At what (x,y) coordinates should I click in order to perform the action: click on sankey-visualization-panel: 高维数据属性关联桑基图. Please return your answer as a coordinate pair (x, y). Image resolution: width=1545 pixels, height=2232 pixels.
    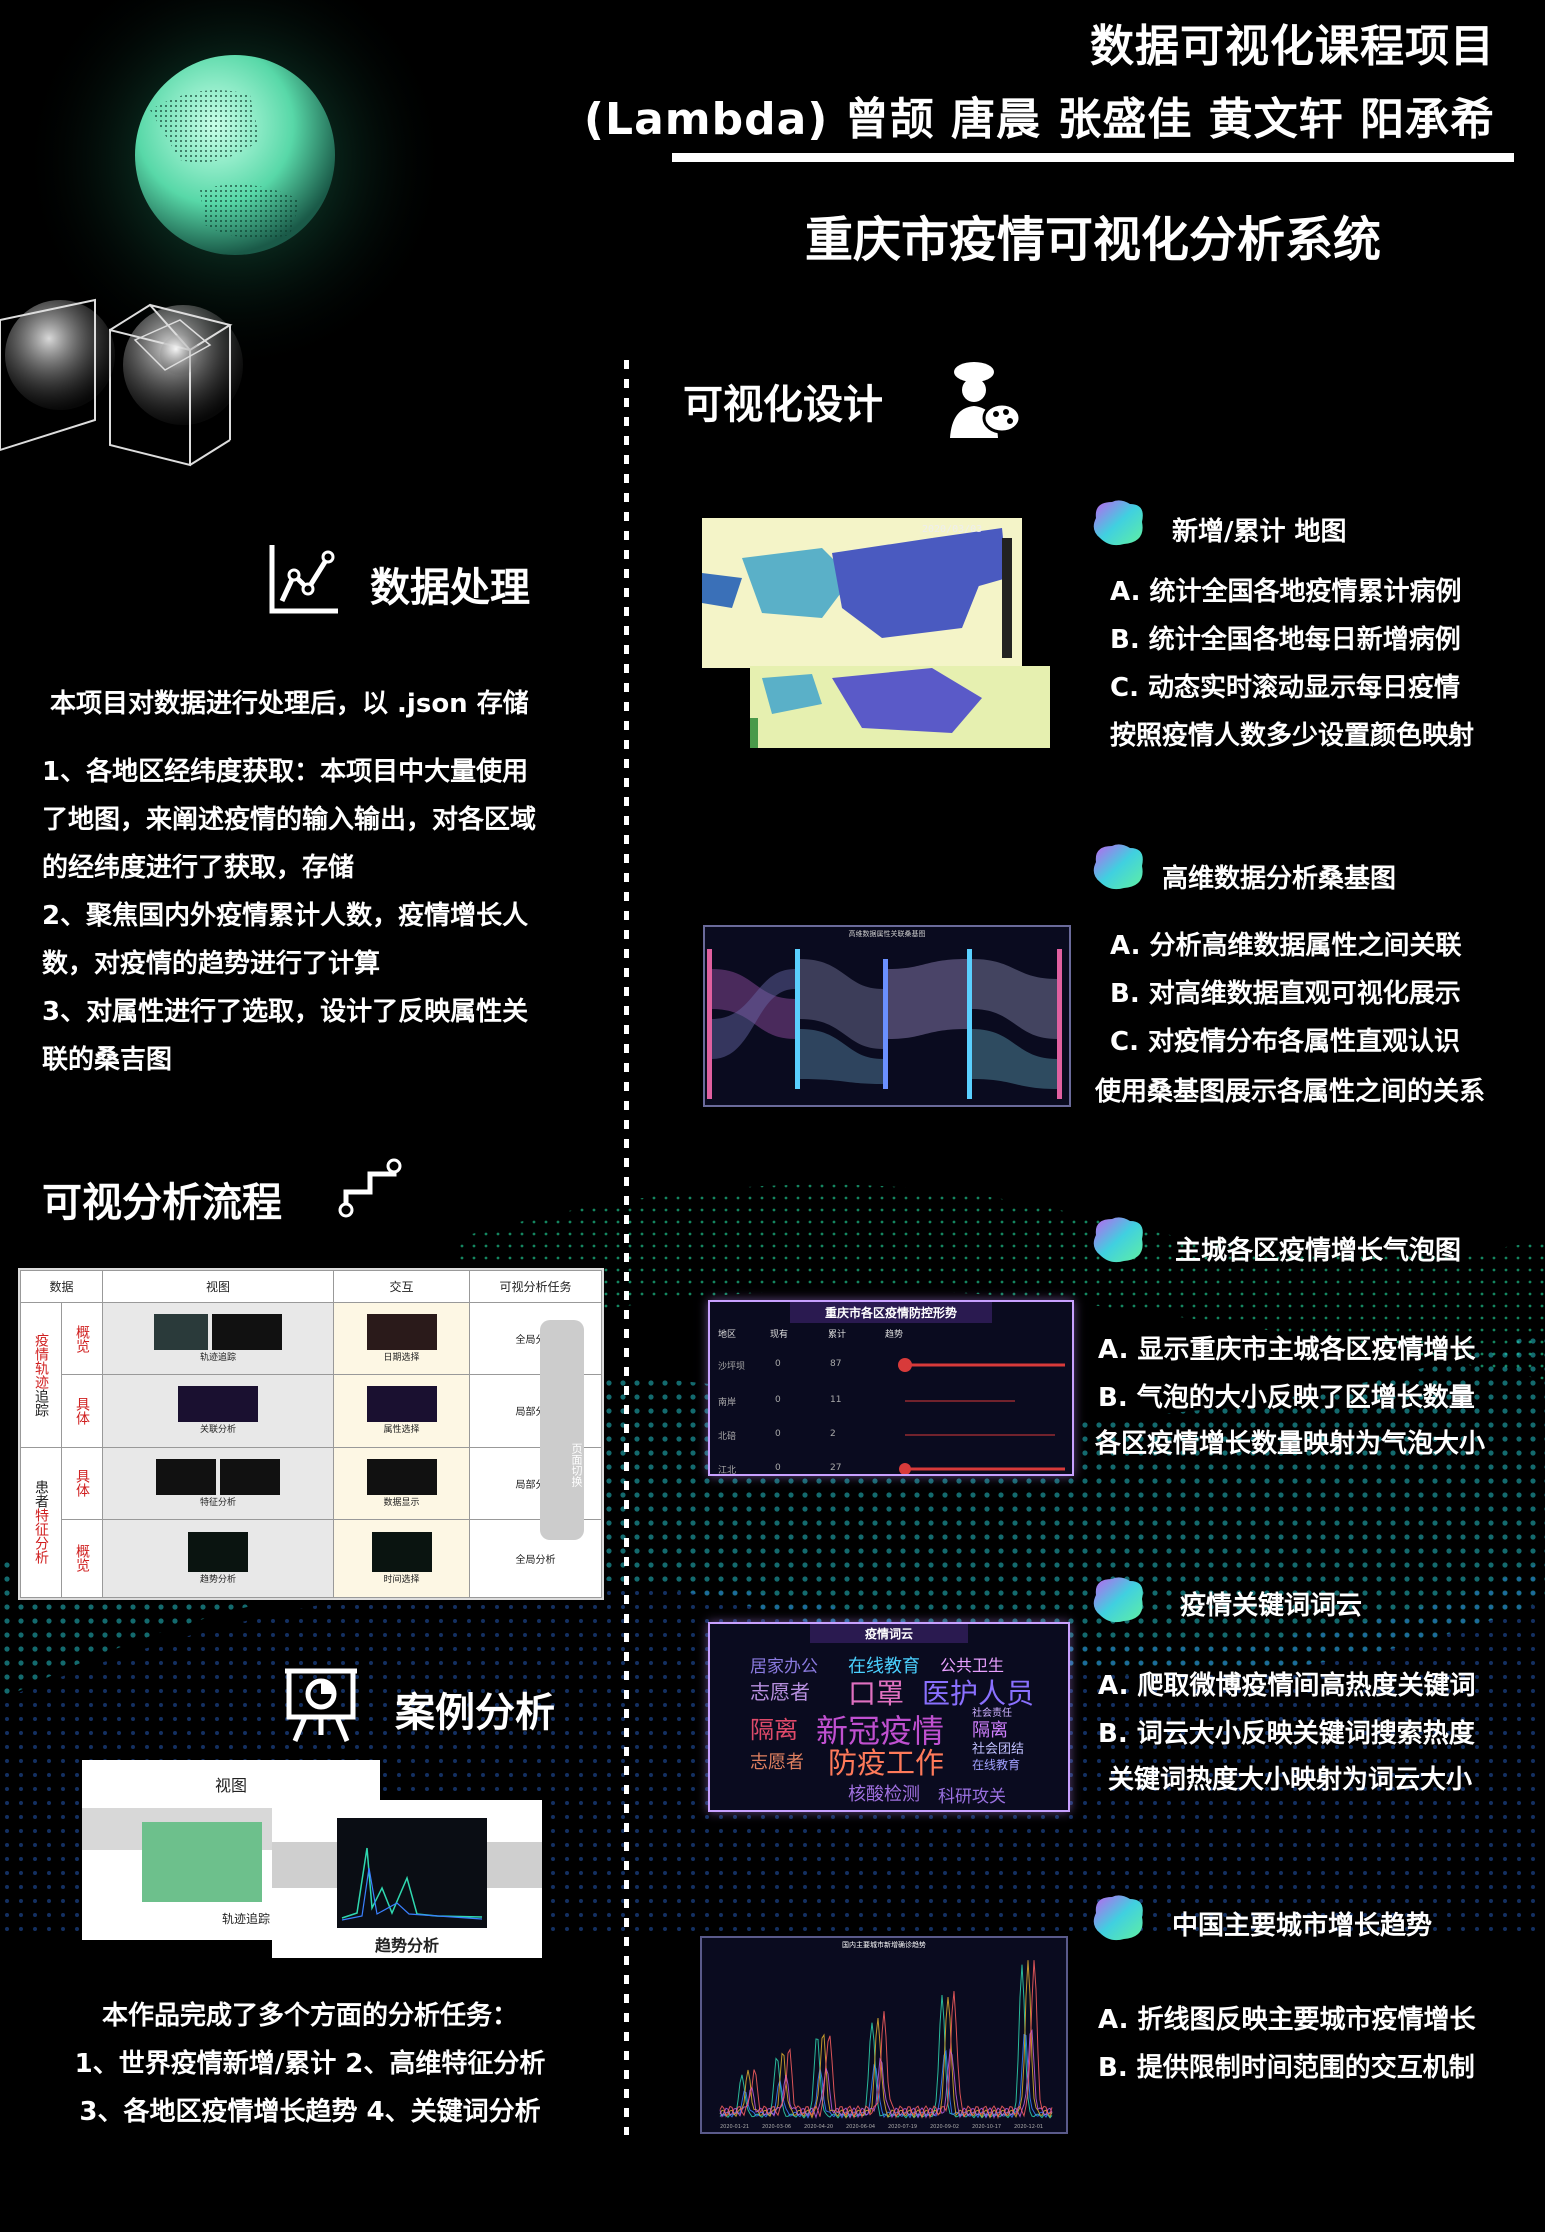
    Looking at the image, I should click on (887, 1016).